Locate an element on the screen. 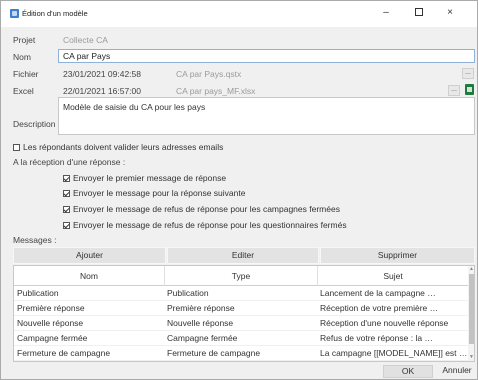 The width and height of the screenshot is (478, 380). send-first-label: Envoyer le premier message de réponse is located at coordinates (150, 178).